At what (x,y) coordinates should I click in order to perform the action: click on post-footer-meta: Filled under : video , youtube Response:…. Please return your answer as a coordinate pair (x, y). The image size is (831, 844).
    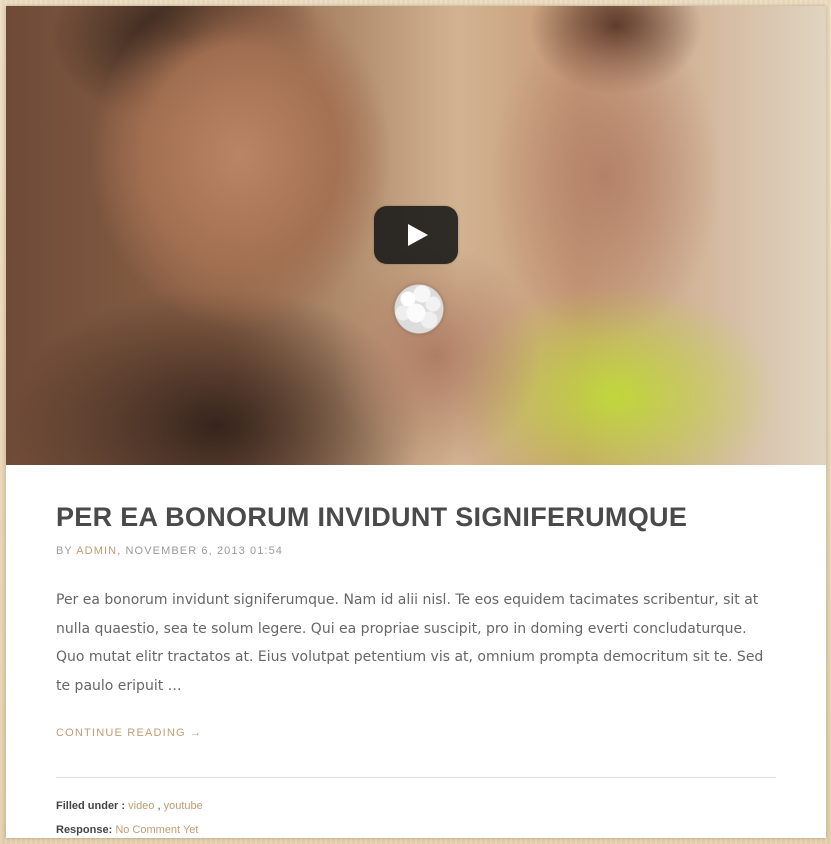
    Looking at the image, I should click on (416, 816).